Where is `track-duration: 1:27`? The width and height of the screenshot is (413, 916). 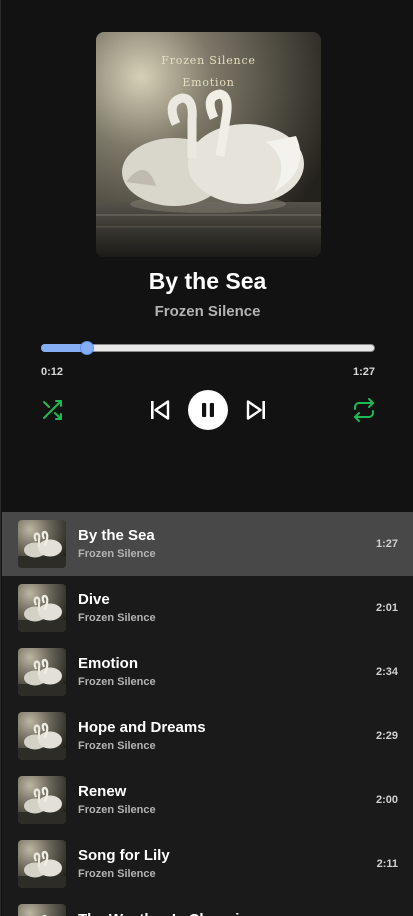 track-duration: 1:27 is located at coordinates (386, 544).